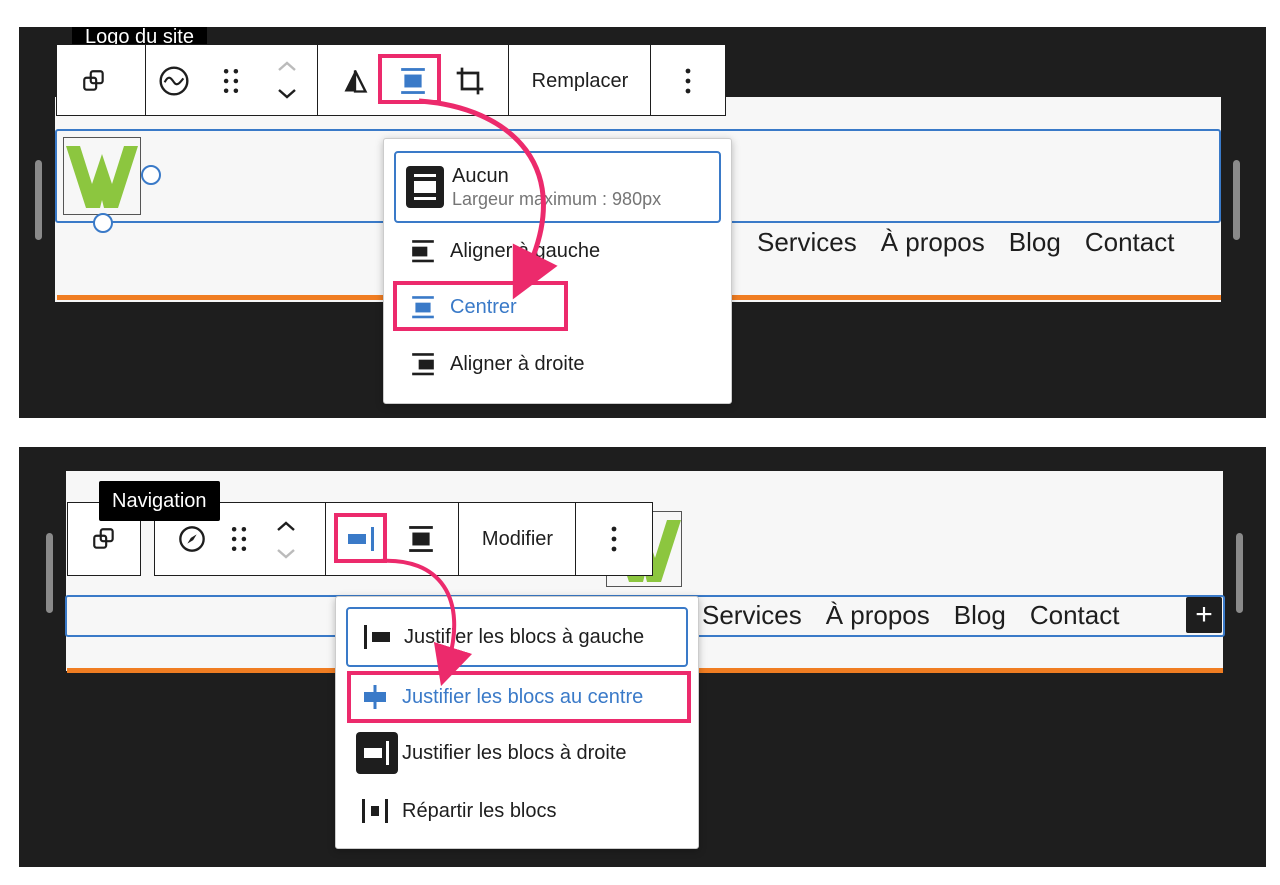 This screenshot has height=885, width=1280. I want to click on toolbar-group-parent, so click(101, 80).